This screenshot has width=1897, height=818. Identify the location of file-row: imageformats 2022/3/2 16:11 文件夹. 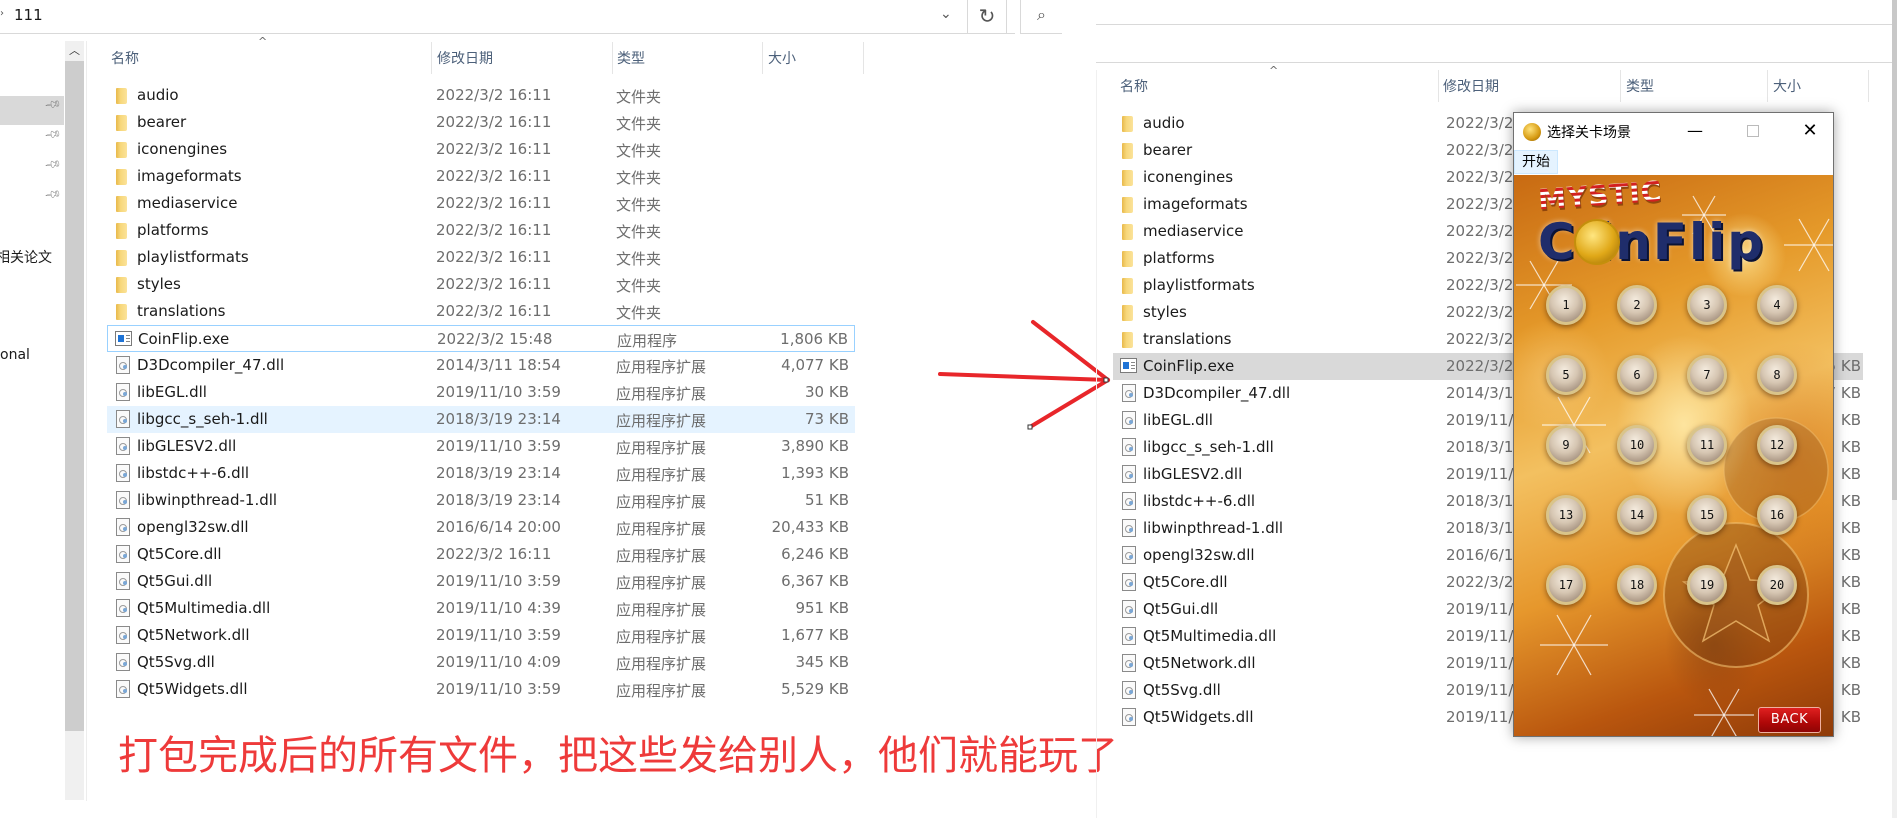
(481, 176).